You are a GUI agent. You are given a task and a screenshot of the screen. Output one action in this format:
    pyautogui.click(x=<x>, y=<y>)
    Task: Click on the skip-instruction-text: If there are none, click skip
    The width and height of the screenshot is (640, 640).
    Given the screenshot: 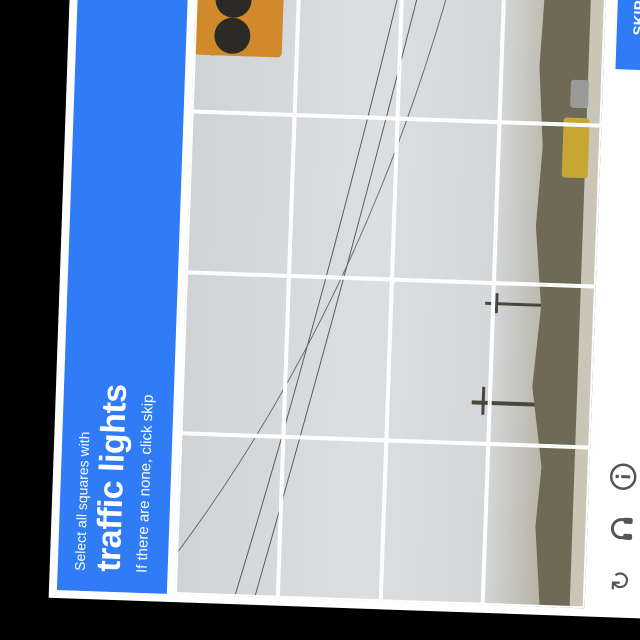 What is the action you would take?
    pyautogui.click(x=145, y=484)
    